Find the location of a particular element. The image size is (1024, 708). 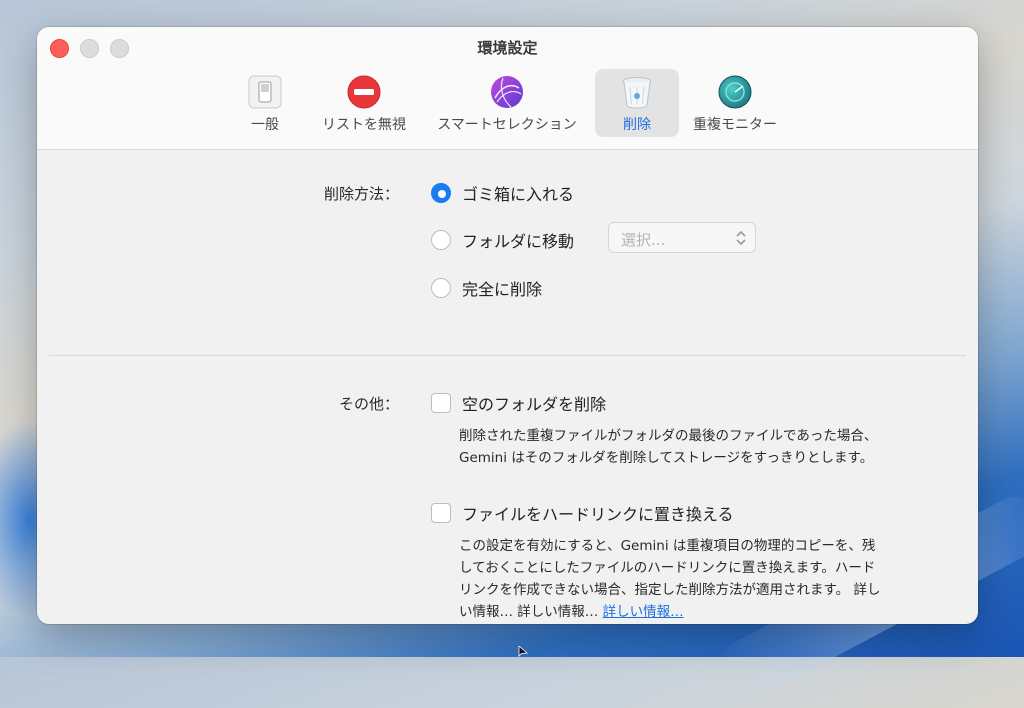

chevron-up-down-icon is located at coordinates (741, 238).